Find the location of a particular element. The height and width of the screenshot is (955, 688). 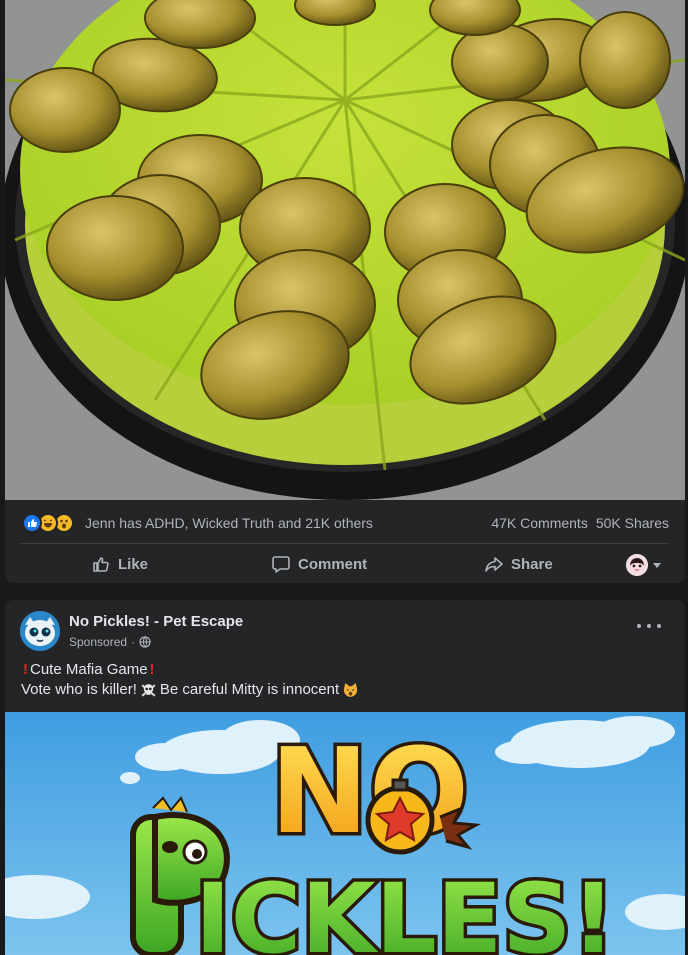

skull-crossbones-icon is located at coordinates (148, 690).